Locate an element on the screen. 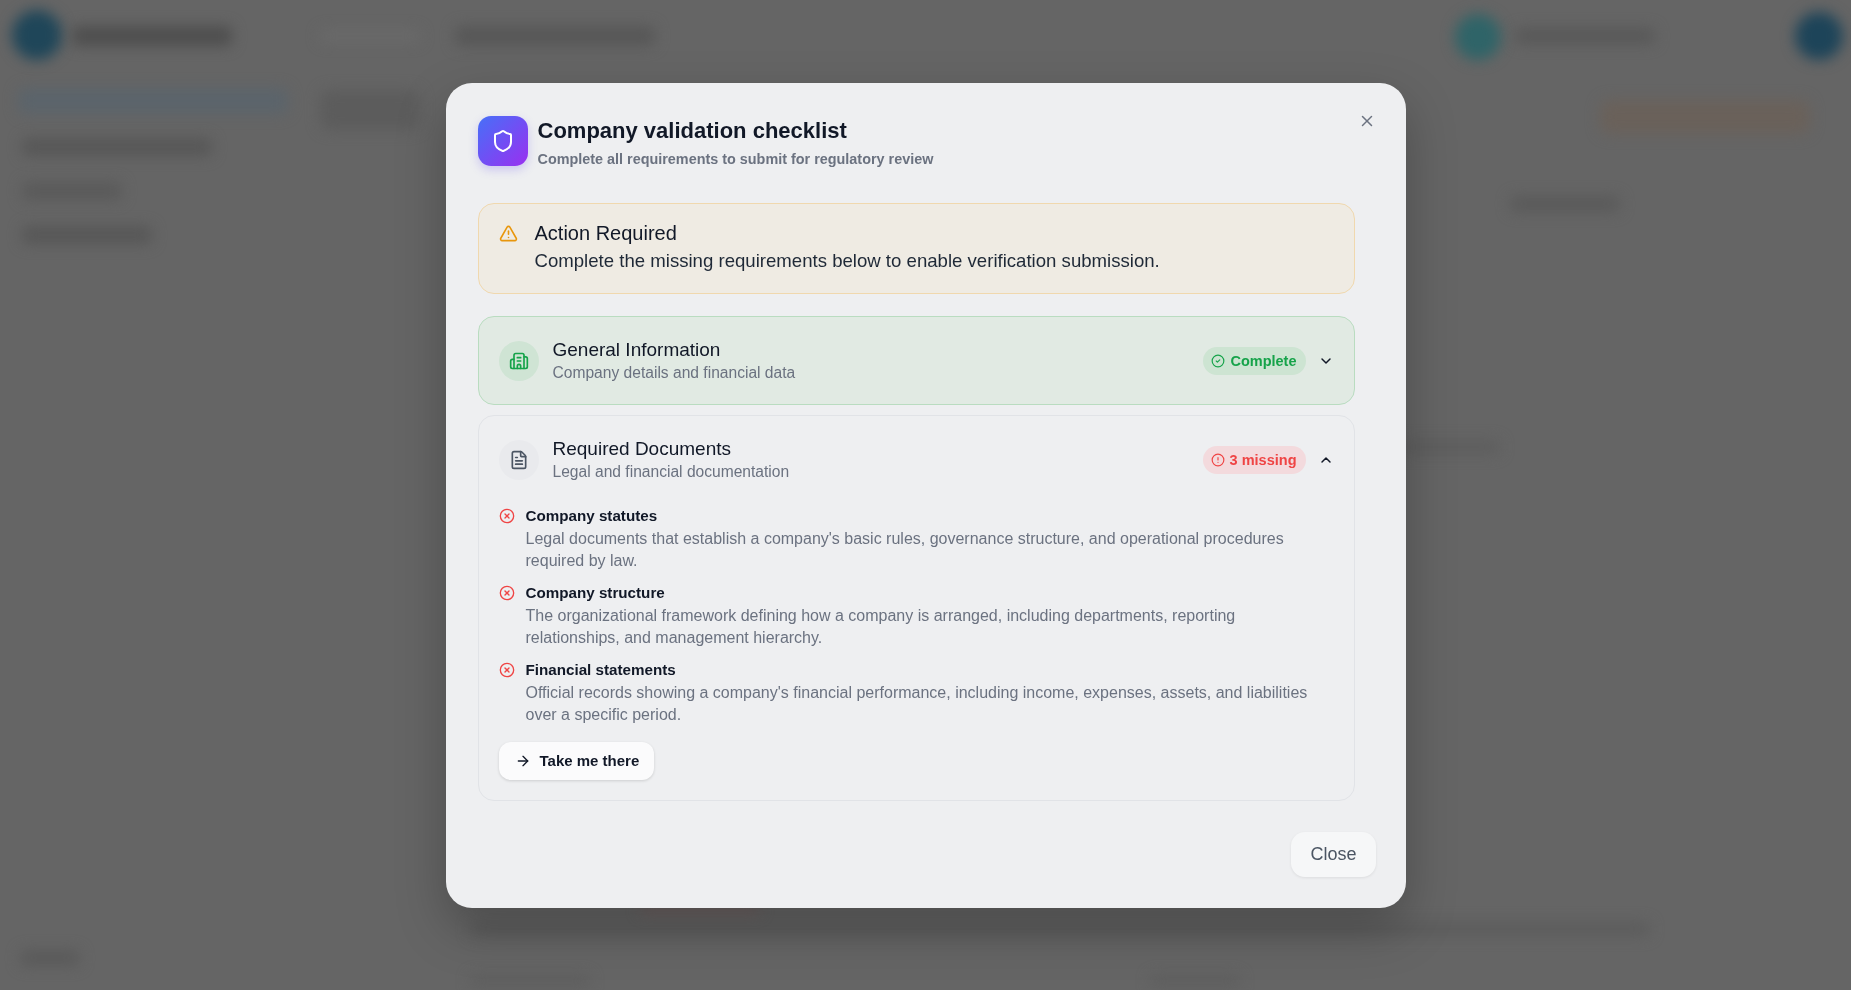 The width and height of the screenshot is (1851, 990). warning-icon is located at coordinates (508, 233).